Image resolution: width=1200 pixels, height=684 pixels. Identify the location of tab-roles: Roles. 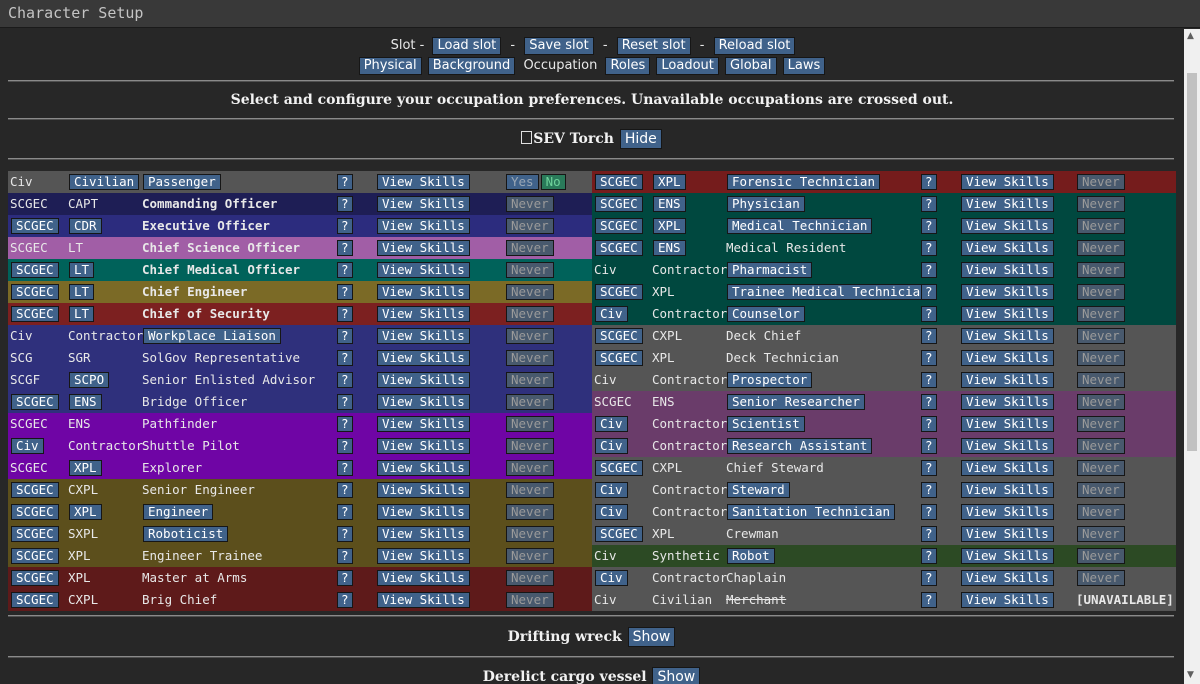
(628, 66).